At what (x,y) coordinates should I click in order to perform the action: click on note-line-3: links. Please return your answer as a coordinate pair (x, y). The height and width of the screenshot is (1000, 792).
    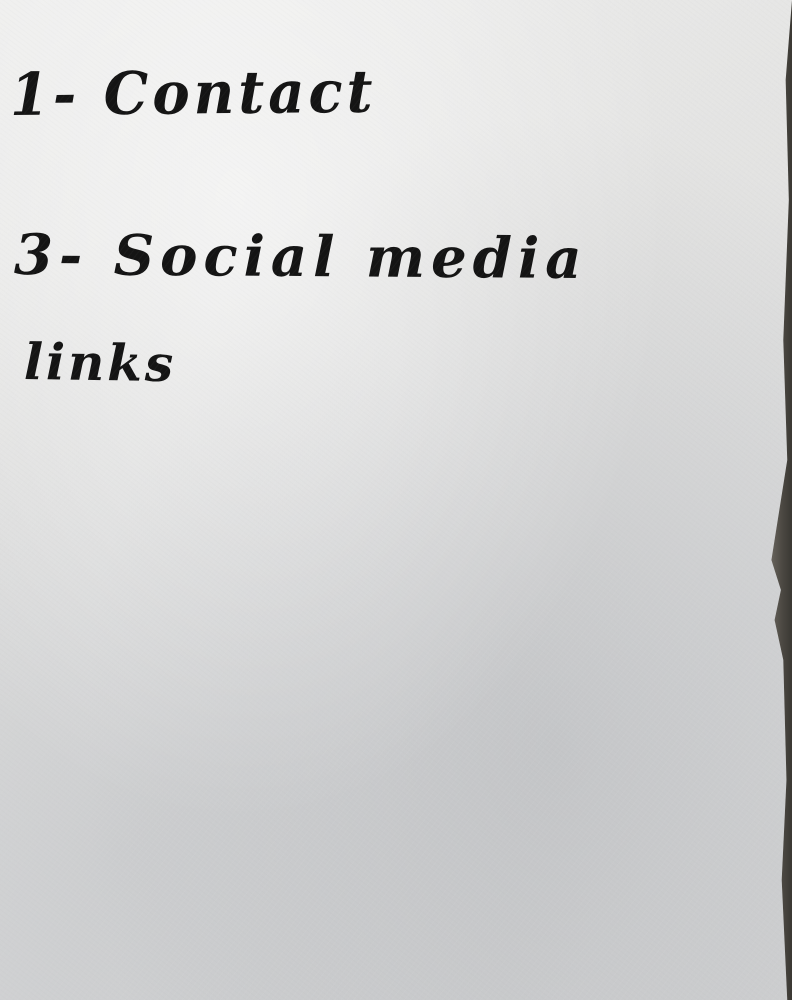
    Looking at the image, I should click on (100, 363).